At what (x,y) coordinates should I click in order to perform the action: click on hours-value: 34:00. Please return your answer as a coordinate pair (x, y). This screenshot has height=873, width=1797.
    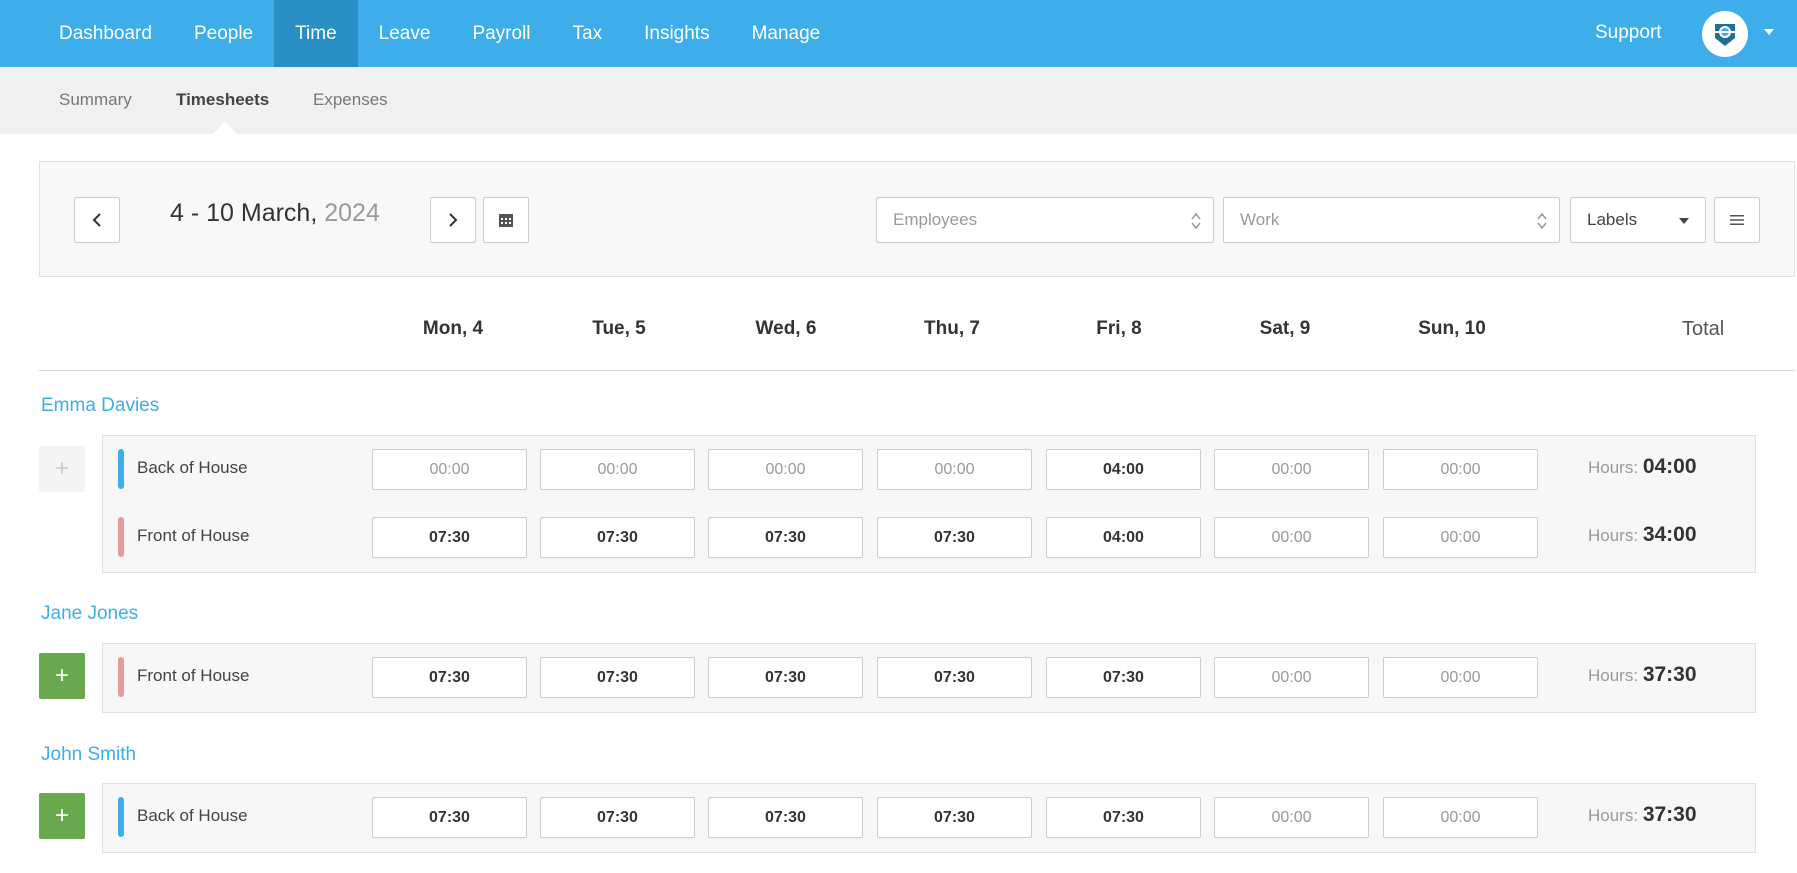
    Looking at the image, I should click on (1669, 534).